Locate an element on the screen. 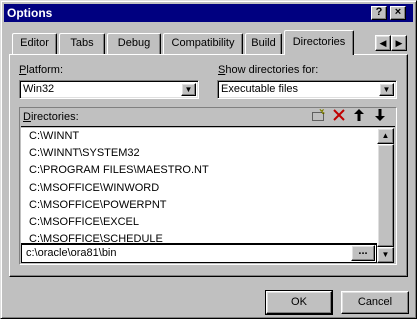 Image resolution: width=417 pixels, height=319 pixels. tab-label: Directories is located at coordinates (319, 42).